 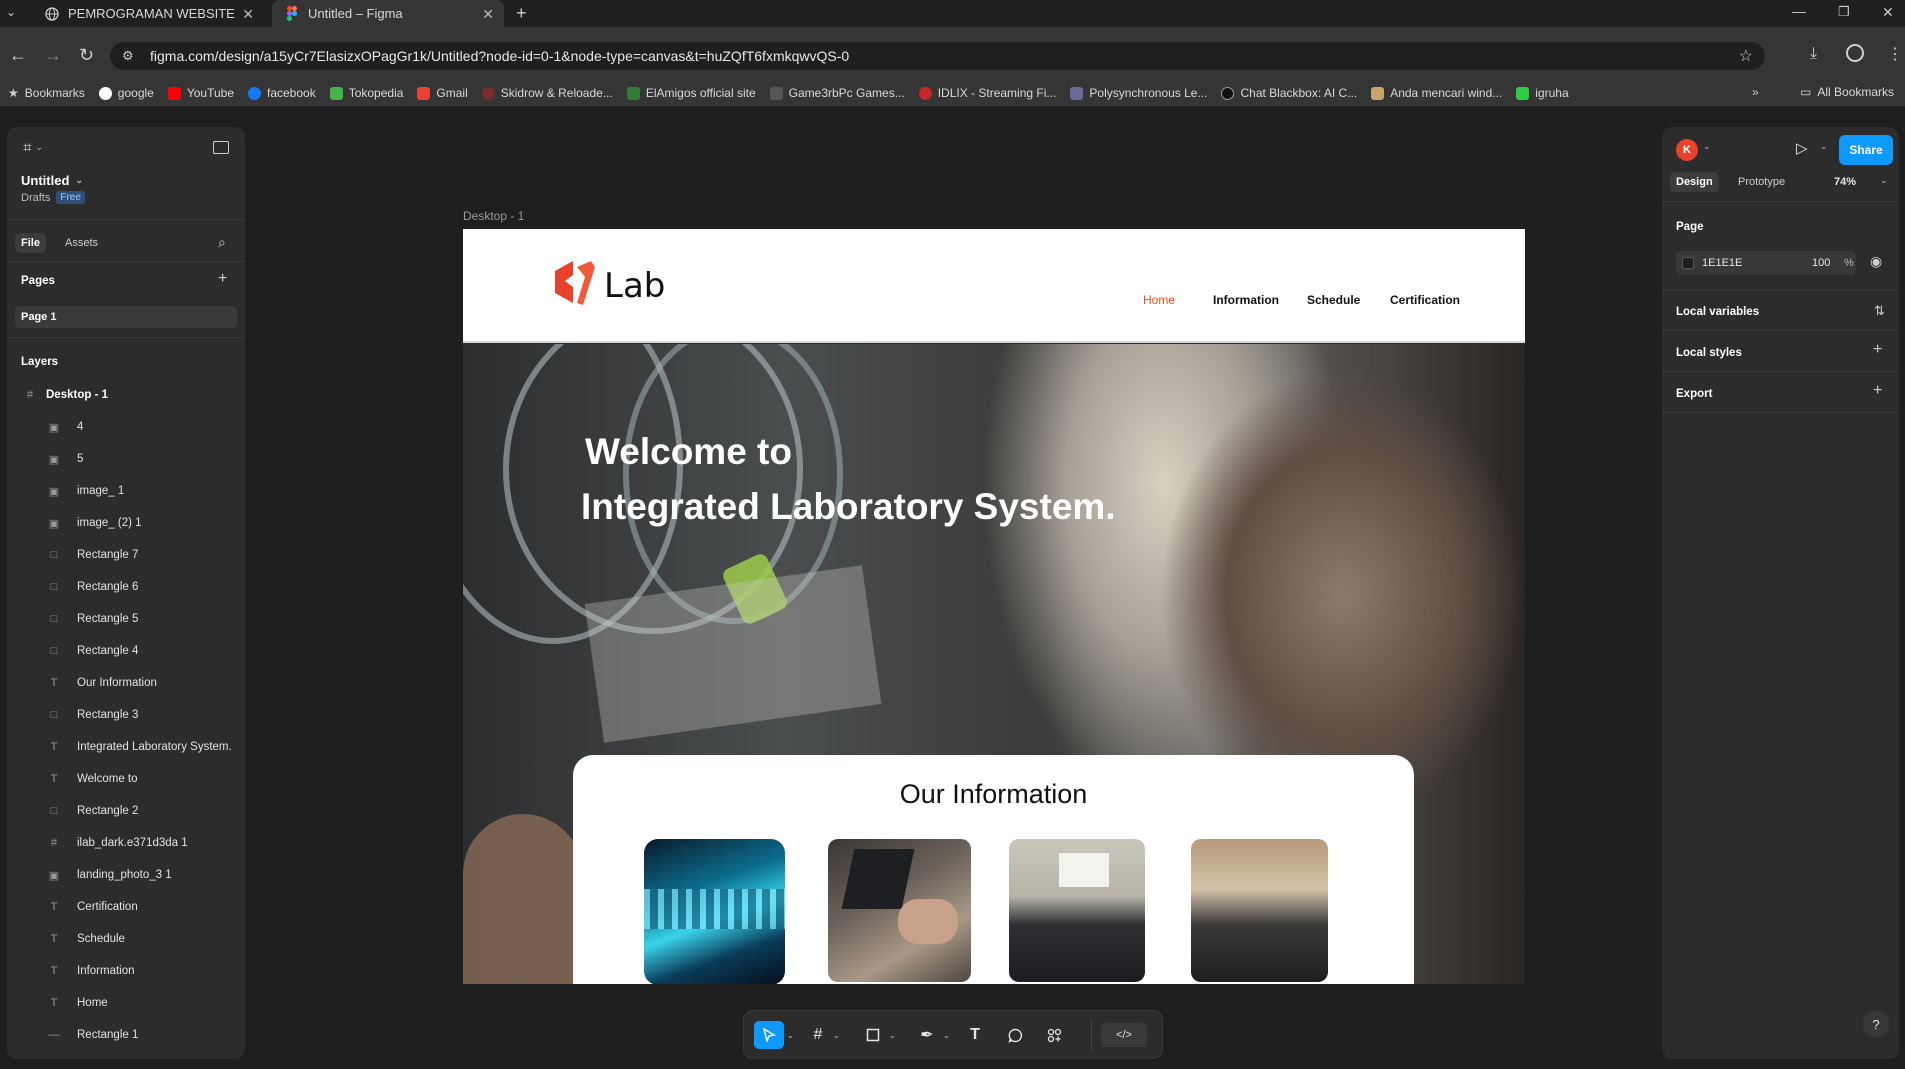 I want to click on avatar: K, so click(x=1687, y=150).